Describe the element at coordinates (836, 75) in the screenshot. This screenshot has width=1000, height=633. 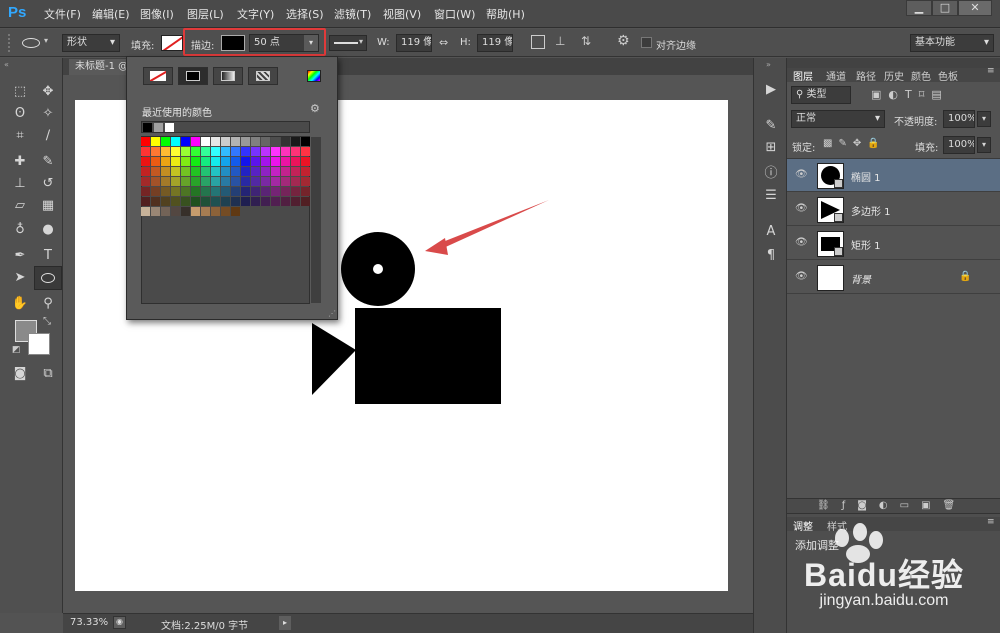
I see `tab-channels: 通道` at that location.